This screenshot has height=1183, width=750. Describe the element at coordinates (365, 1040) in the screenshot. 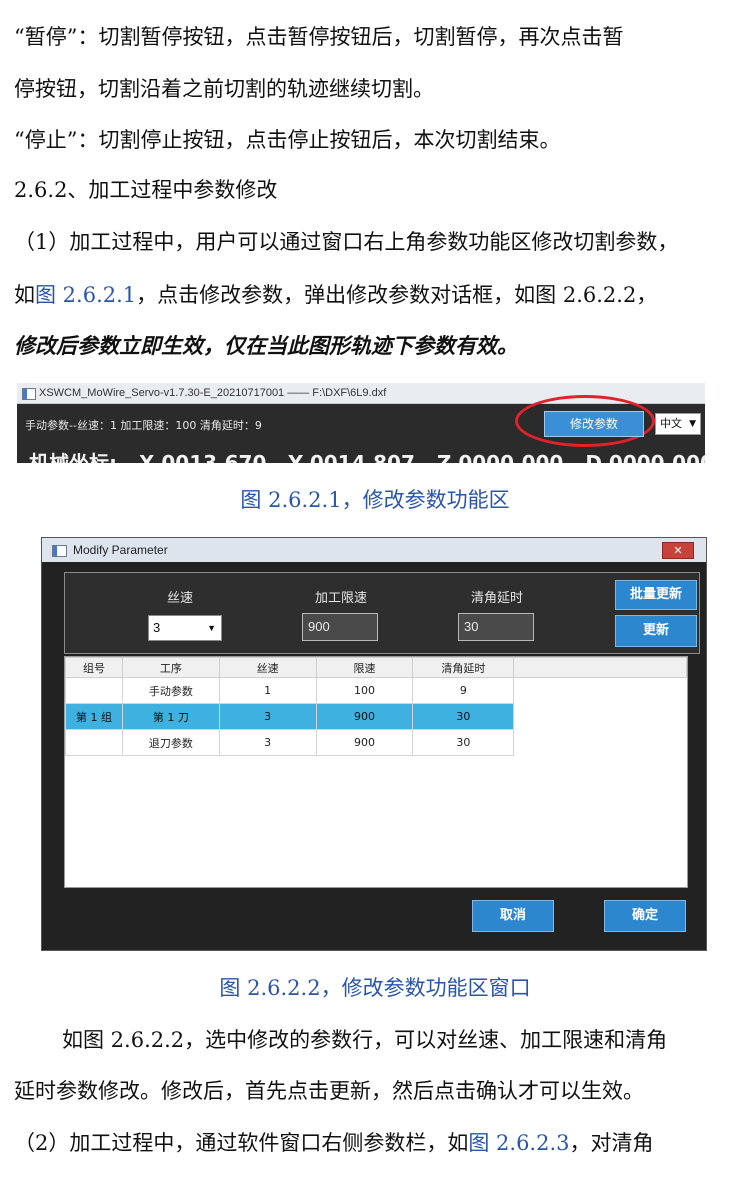

I see `paragraph2-line1: 如图 2.6.2.2，选中修改的参数行，可以对丝速、加工限速和清角` at that location.